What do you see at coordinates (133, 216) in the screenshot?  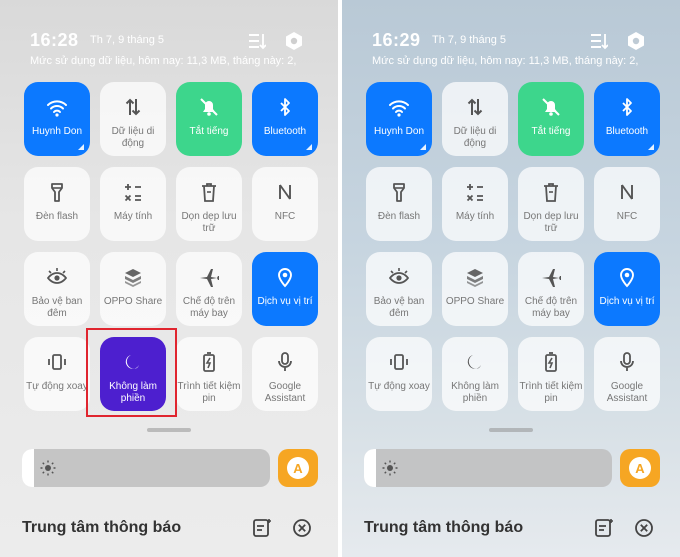 I see `tile-label: Máy tính` at bounding box center [133, 216].